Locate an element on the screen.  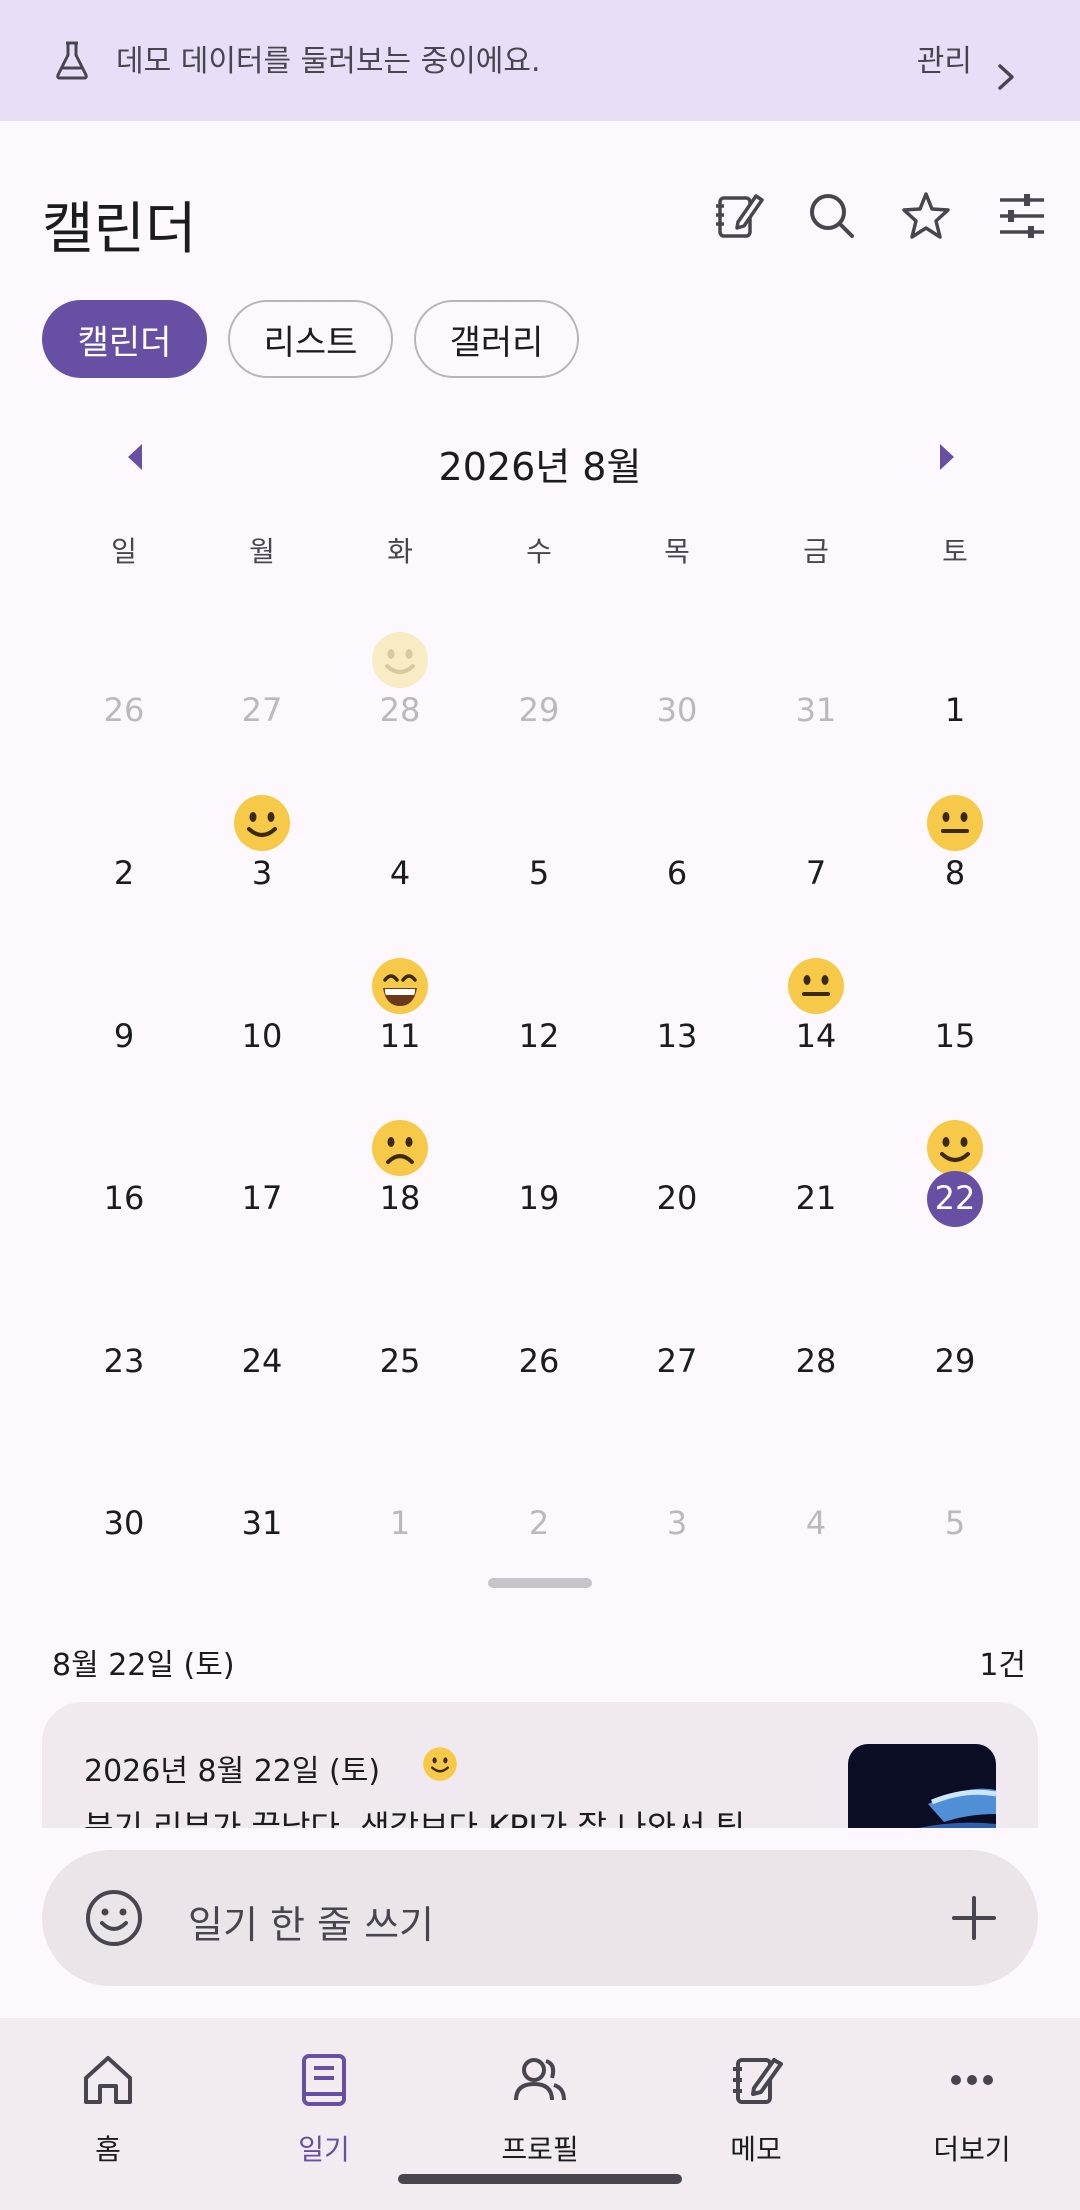
diary-edit-icon is located at coordinates (738, 216).